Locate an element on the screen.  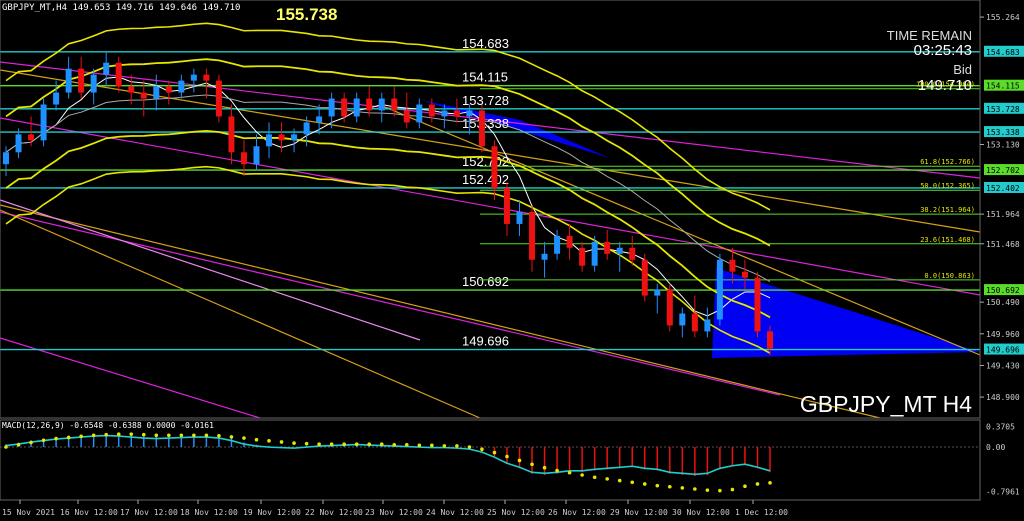
price-tick-151.964: 151.964 is located at coordinates (1003, 214).